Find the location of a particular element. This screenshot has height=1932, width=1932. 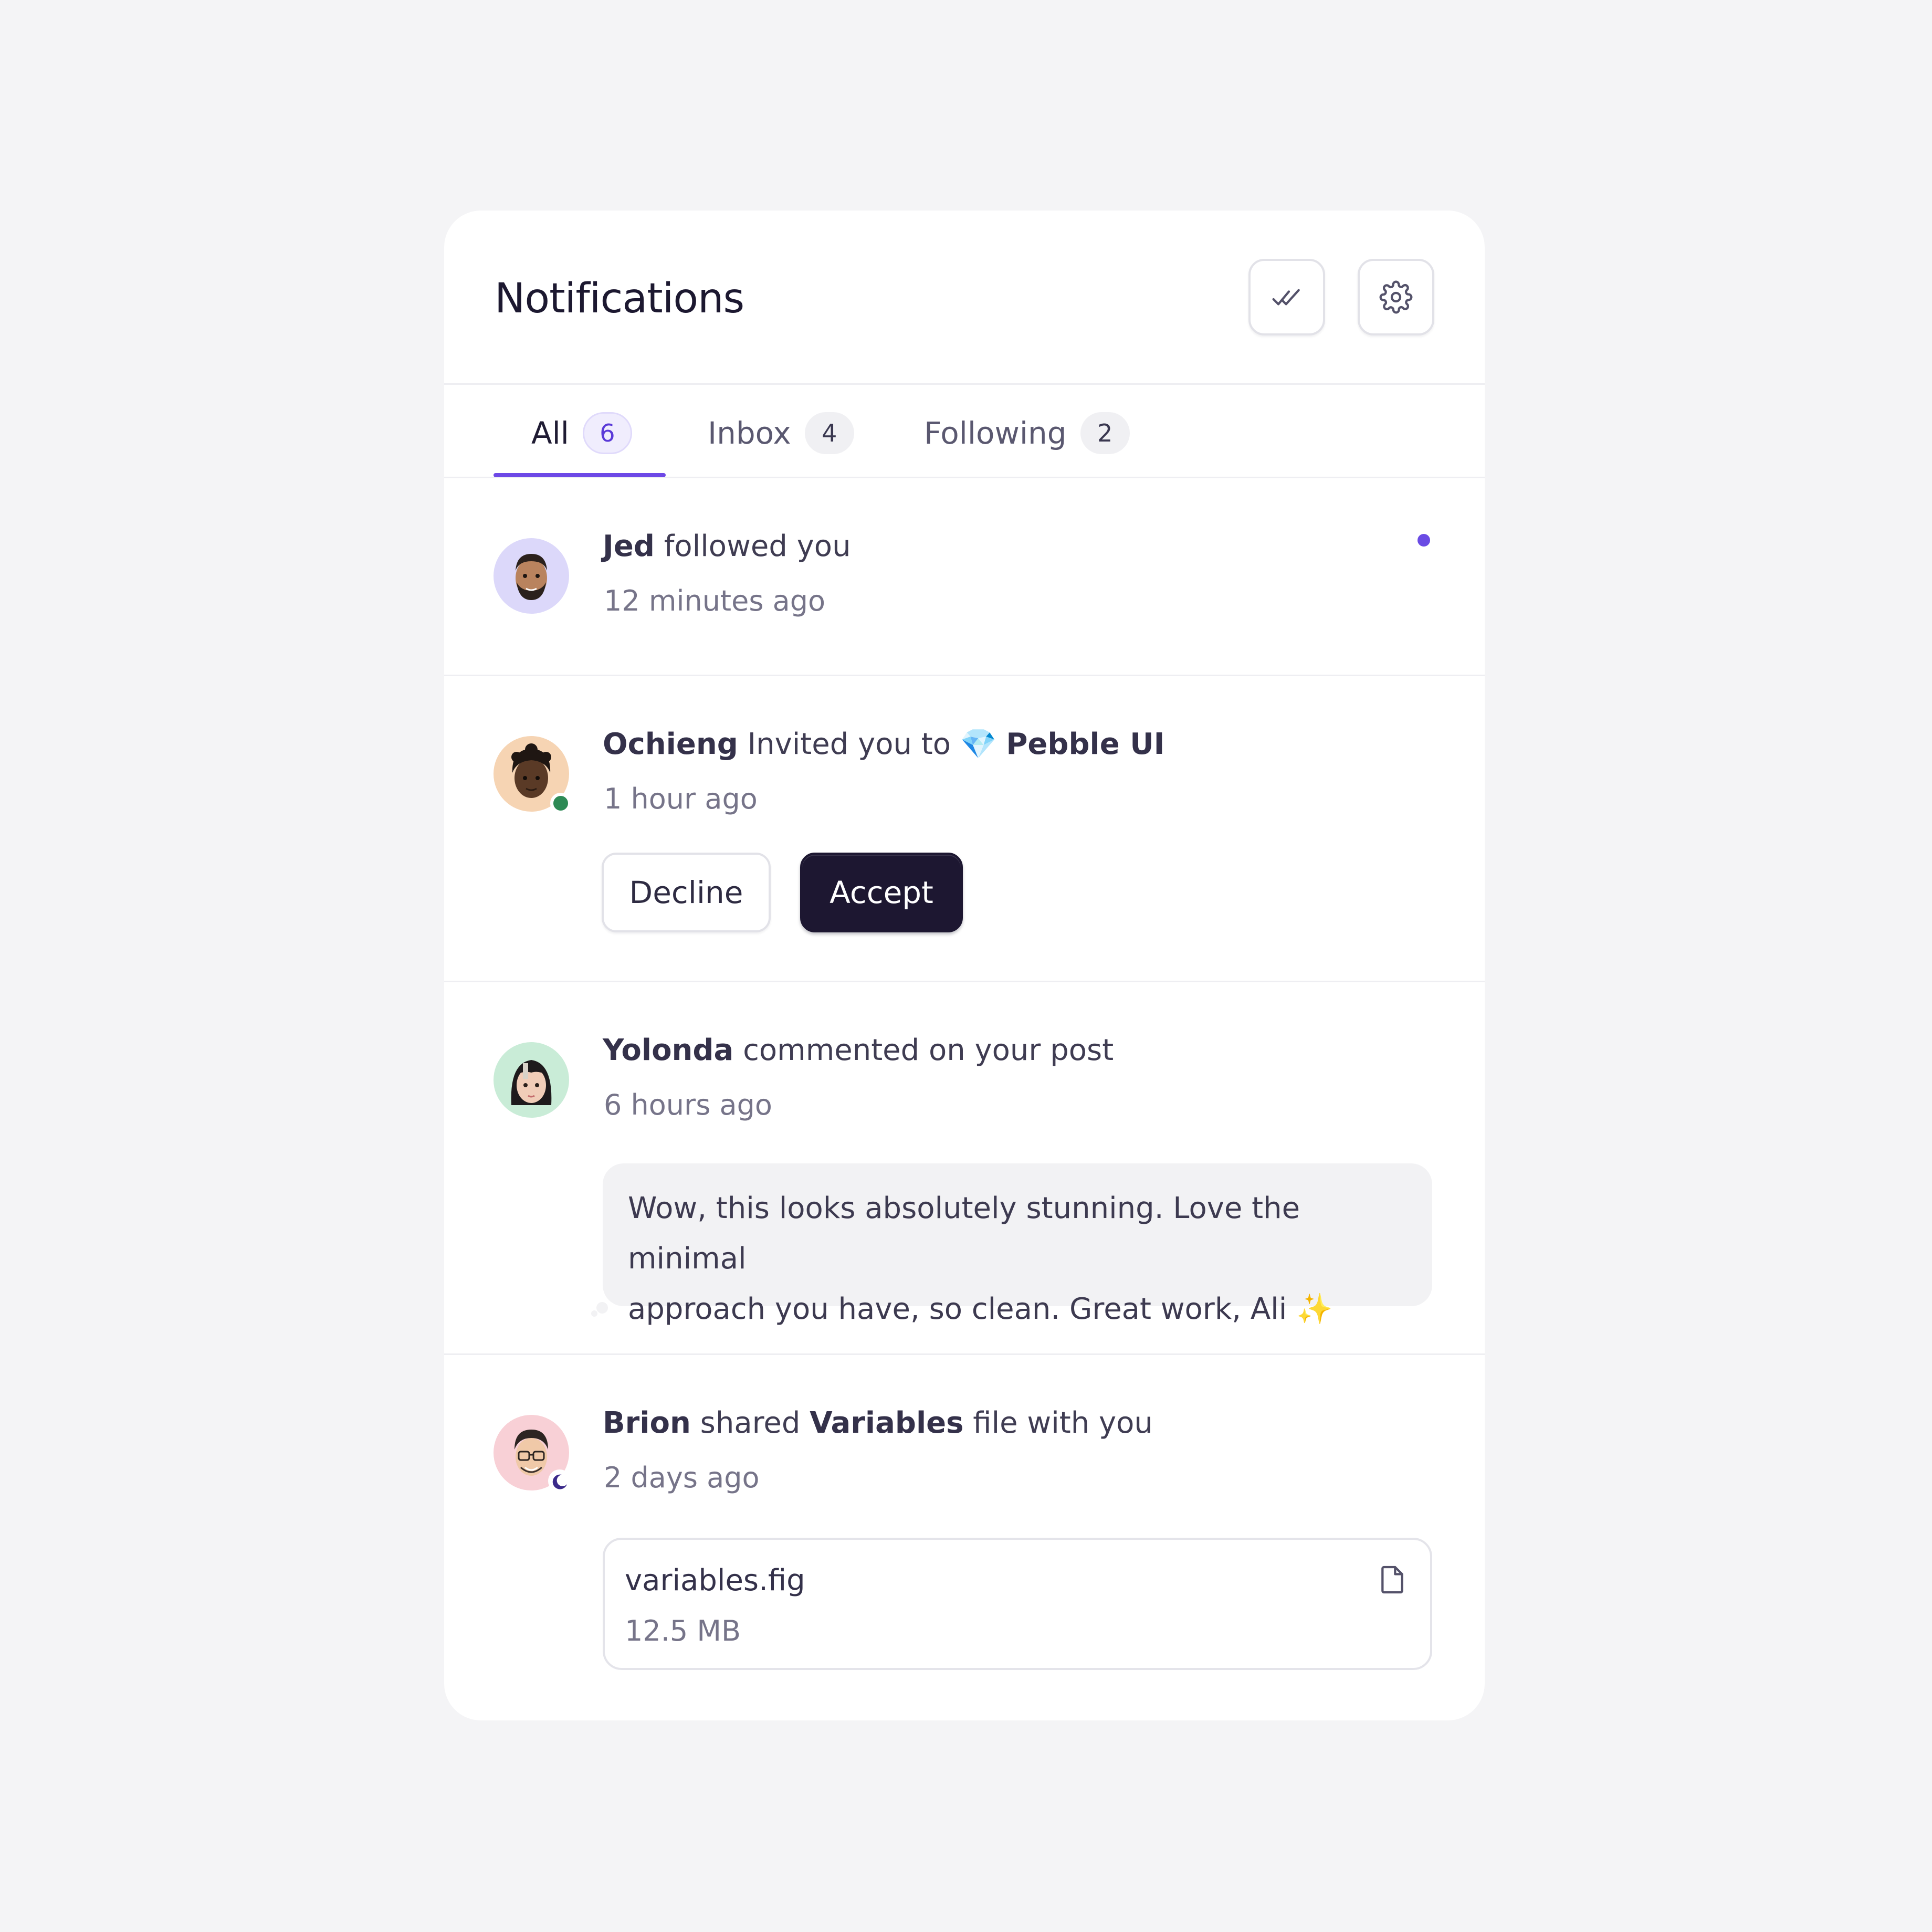

away-status-indicator is located at coordinates (559, 1481).